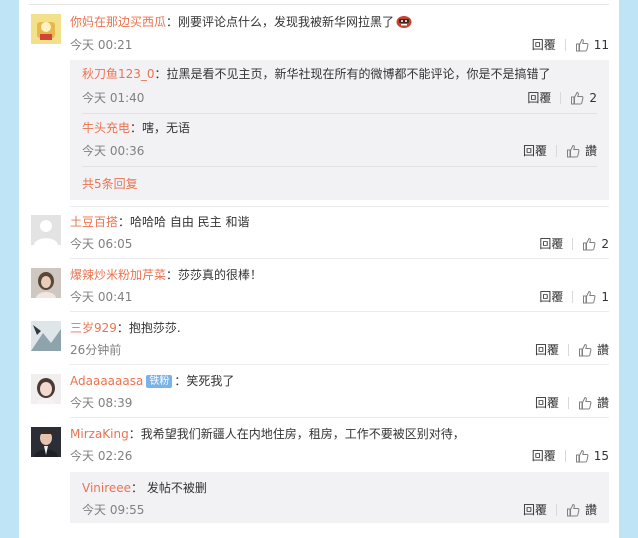 Image resolution: width=638 pixels, height=538 pixels. I want to click on reply-time: 今天 01:40, so click(113, 98).